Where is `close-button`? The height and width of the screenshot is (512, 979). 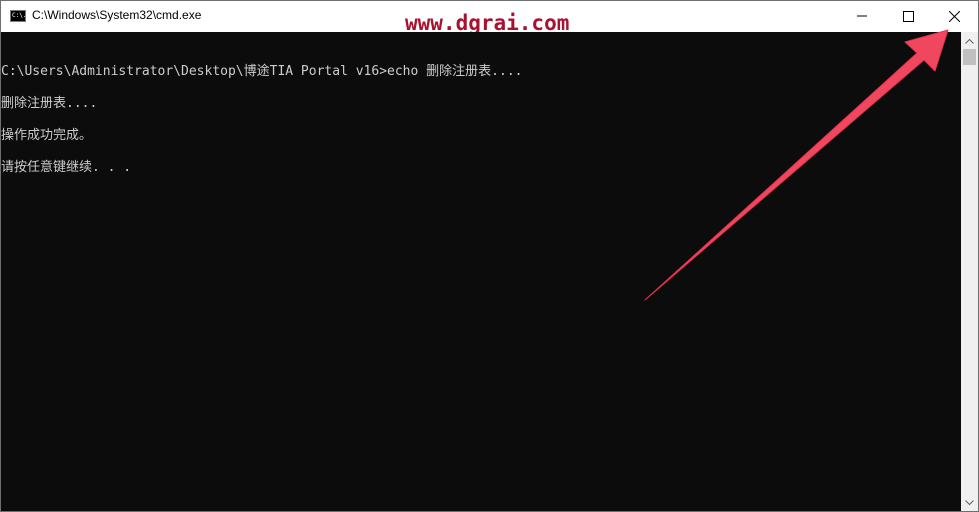 close-button is located at coordinates (954, 16).